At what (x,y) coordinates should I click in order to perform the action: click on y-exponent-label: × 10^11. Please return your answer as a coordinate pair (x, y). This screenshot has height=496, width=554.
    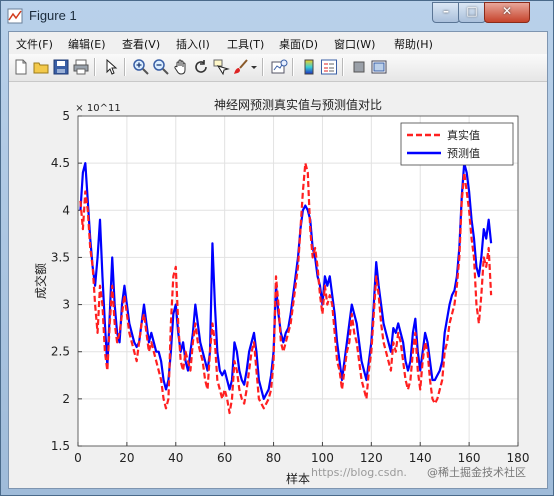
    Looking at the image, I should click on (97, 108).